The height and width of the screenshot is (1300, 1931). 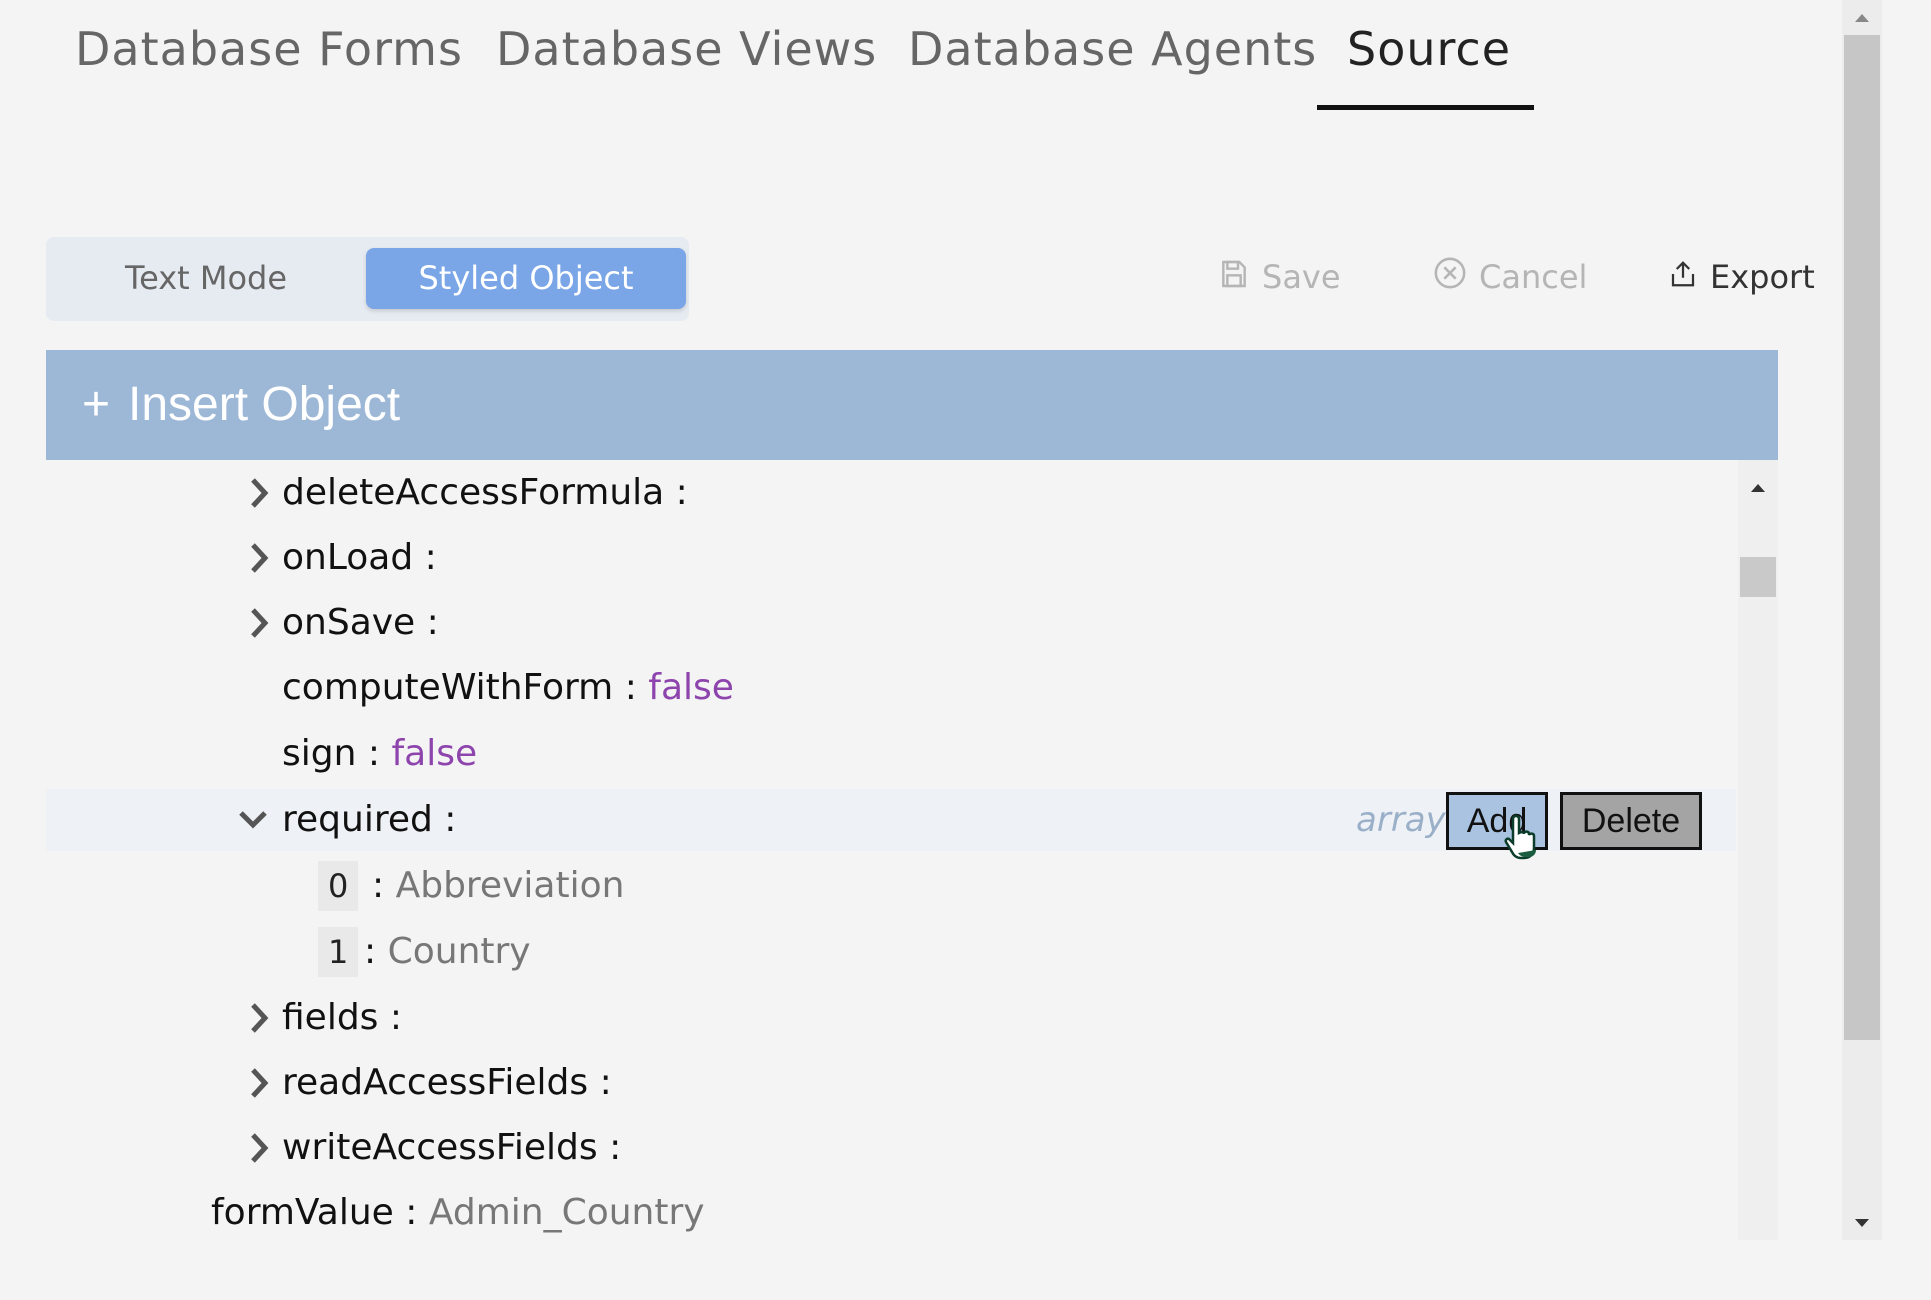 What do you see at coordinates (526, 278) in the screenshot?
I see `styled-object-button: Styled Object` at bounding box center [526, 278].